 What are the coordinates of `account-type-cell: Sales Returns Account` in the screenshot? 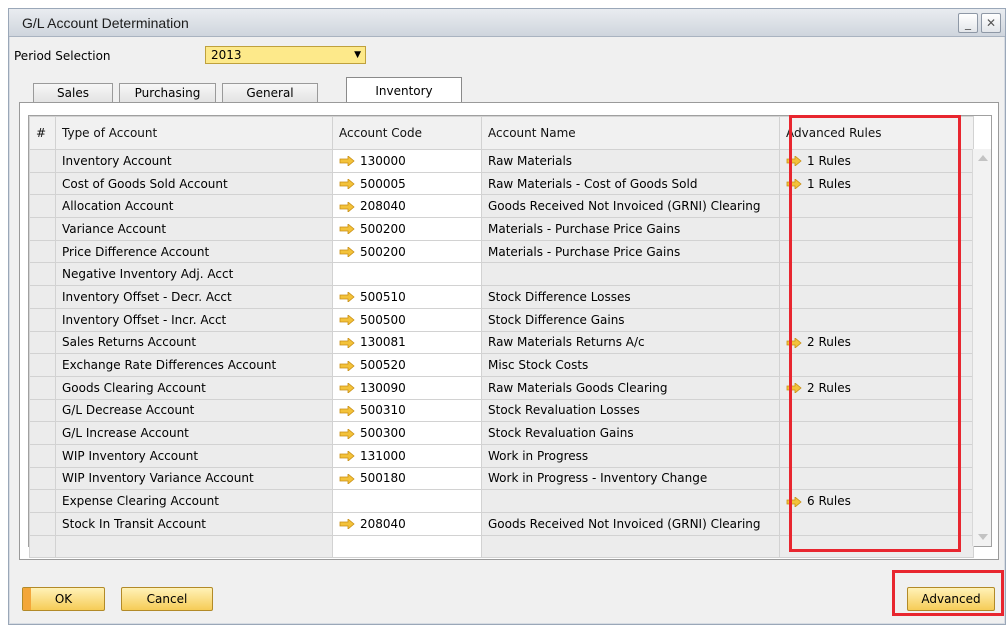 It's located at (194, 342).